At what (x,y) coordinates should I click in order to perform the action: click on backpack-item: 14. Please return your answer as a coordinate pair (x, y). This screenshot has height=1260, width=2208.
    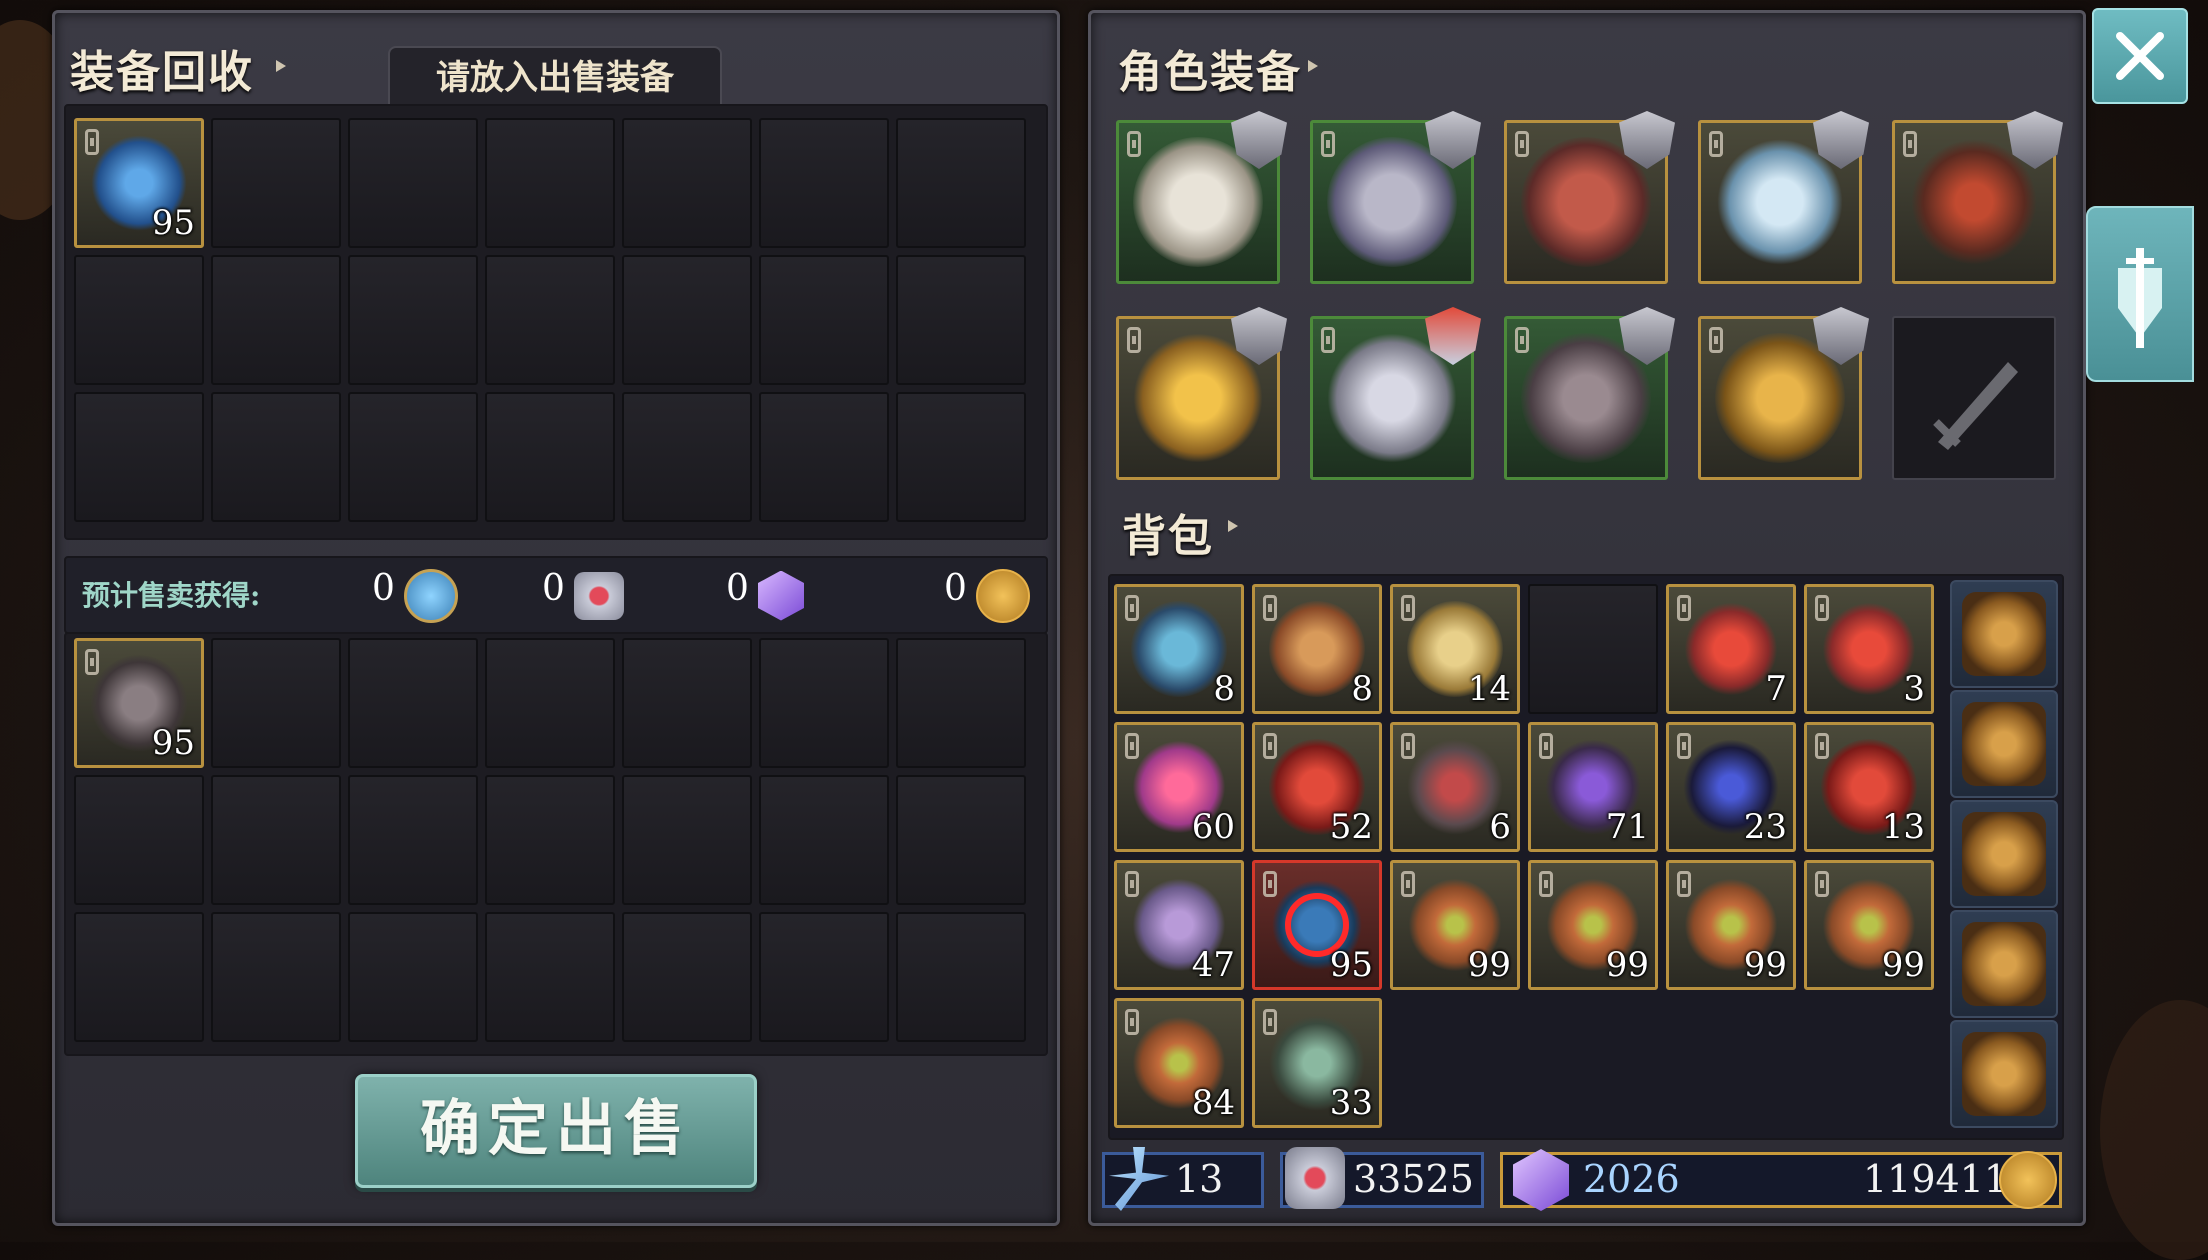
    Looking at the image, I should click on (1455, 649).